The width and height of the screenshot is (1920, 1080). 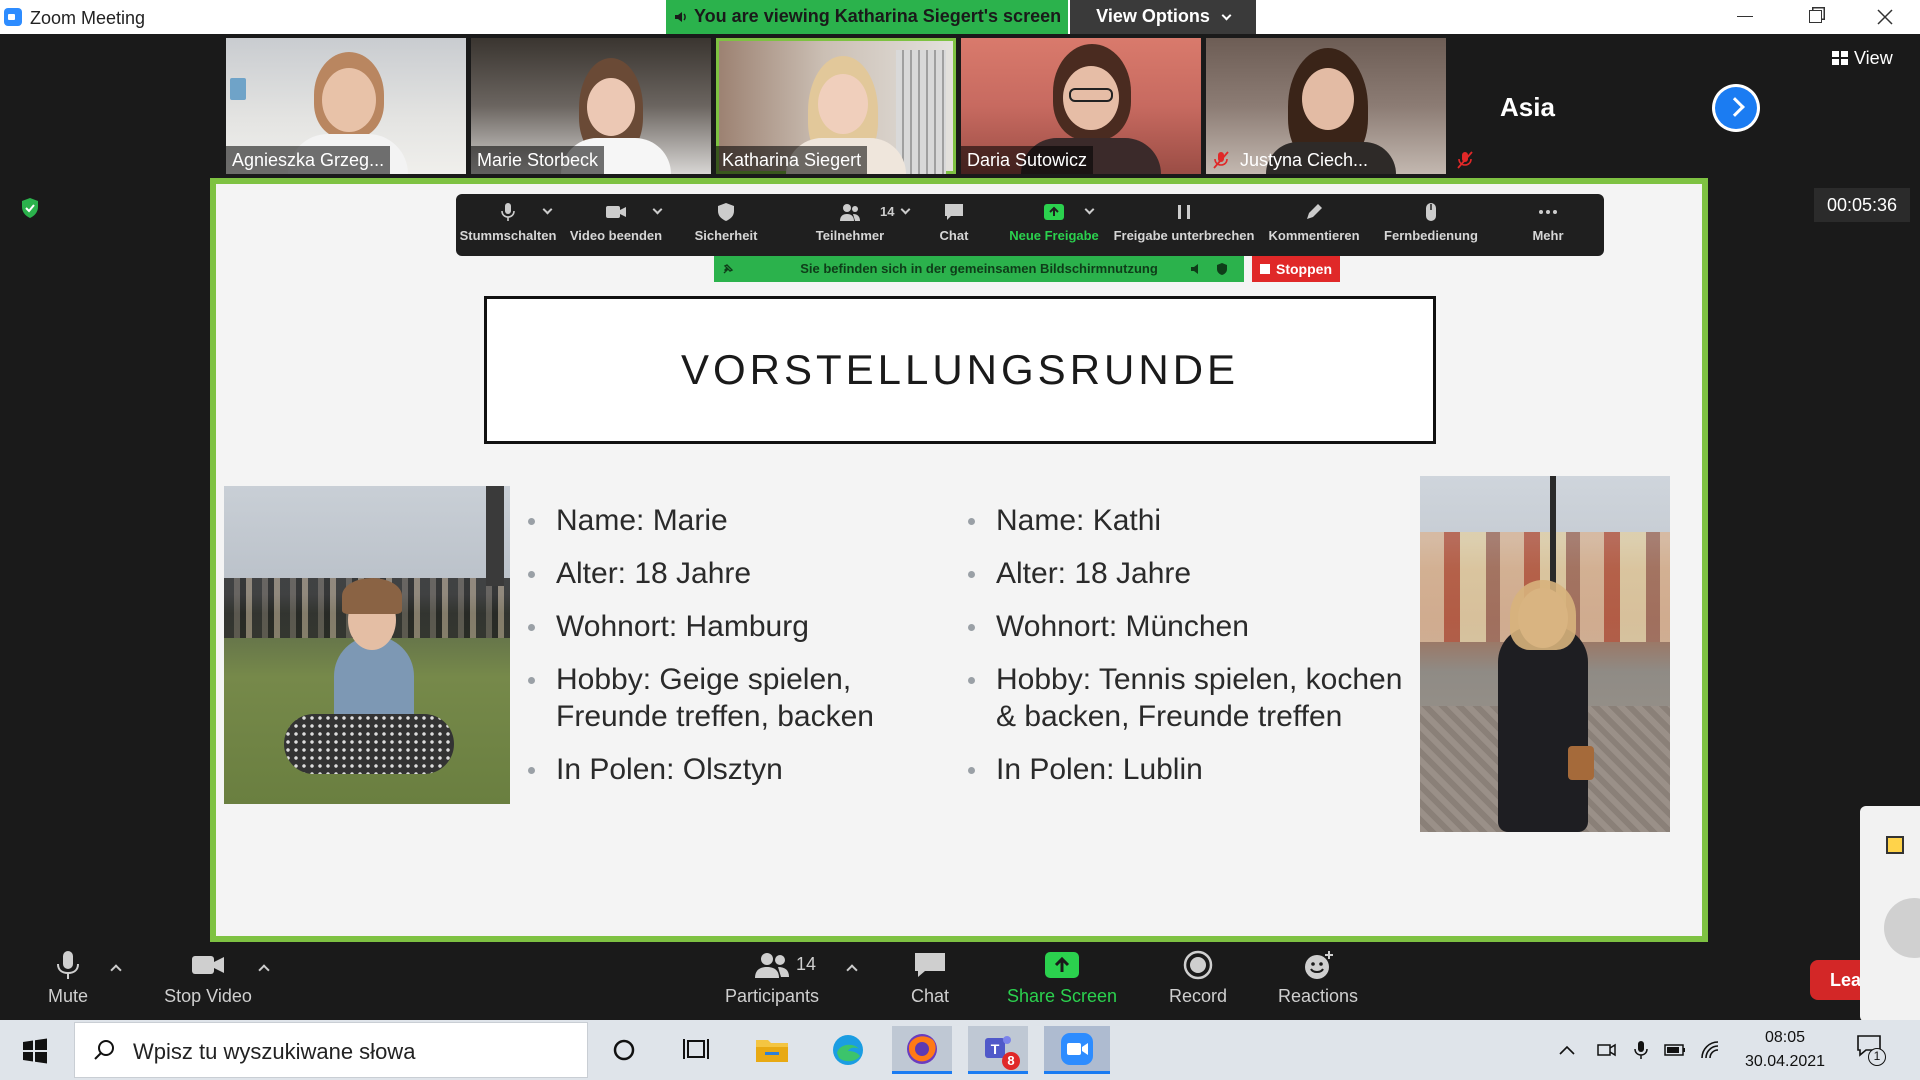 What do you see at coordinates (1840, 58) in the screenshot?
I see `gallery-grid-icon` at bounding box center [1840, 58].